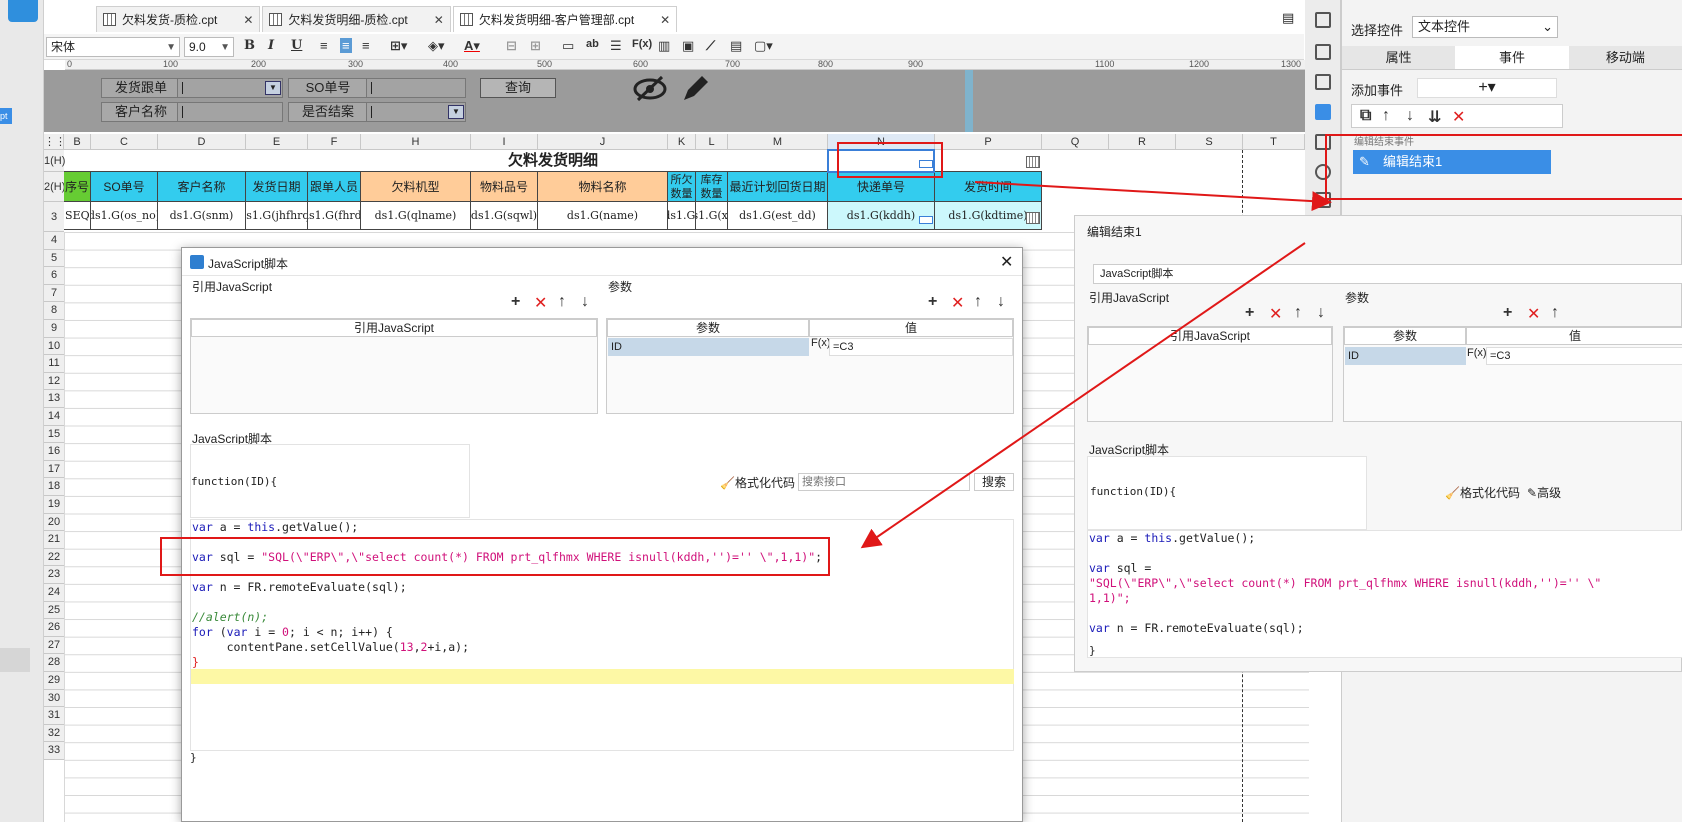  I want to click on row-header-cell: 20, so click(54, 522).